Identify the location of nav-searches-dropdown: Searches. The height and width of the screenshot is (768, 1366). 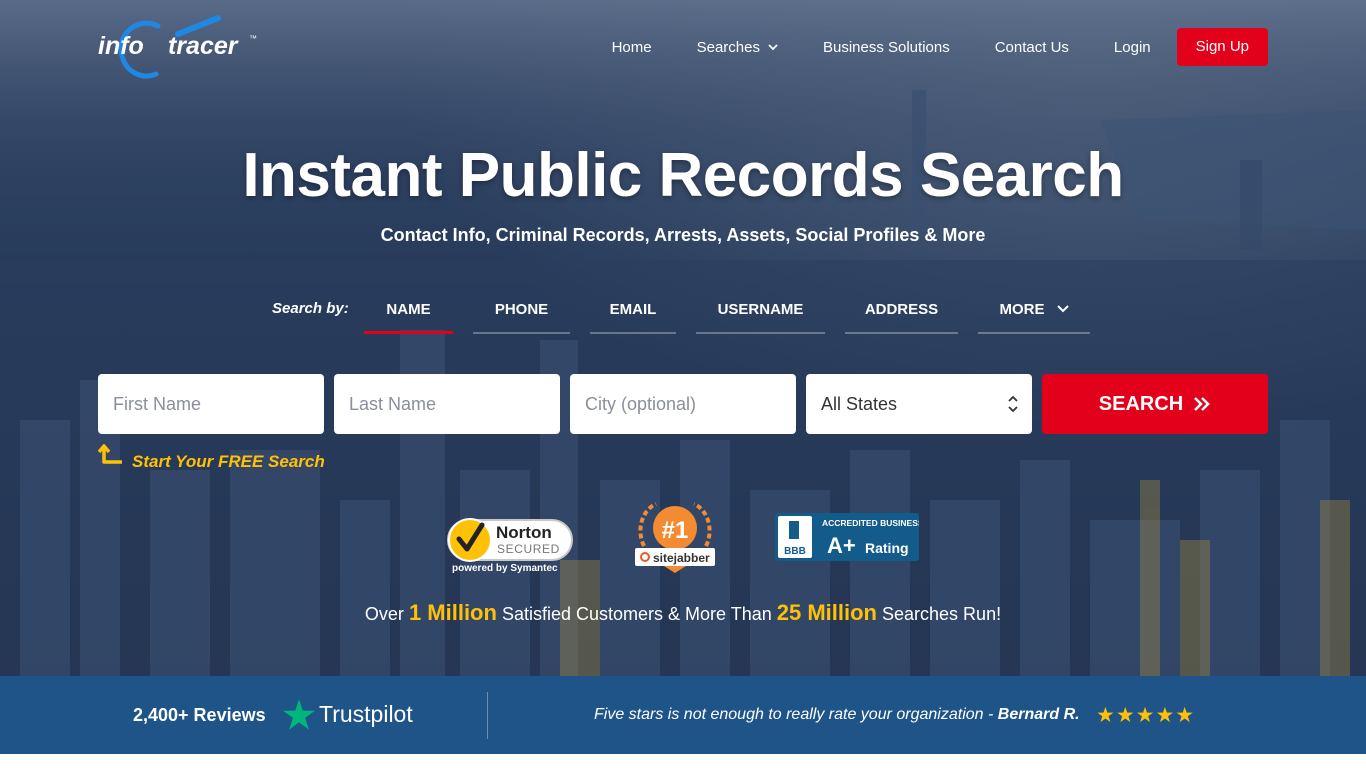
(737, 47).